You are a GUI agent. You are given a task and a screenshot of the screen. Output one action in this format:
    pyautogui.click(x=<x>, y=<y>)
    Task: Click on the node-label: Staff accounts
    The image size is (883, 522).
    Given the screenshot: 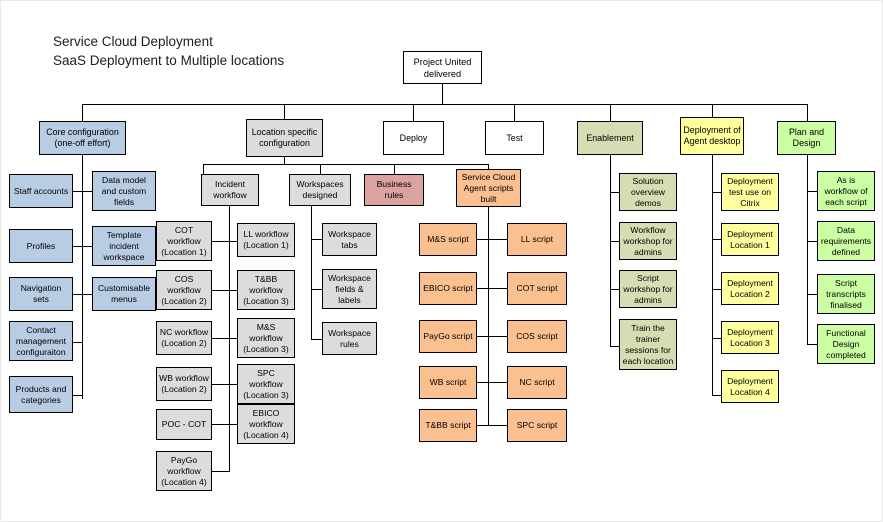 What is the action you would take?
    pyautogui.click(x=41, y=190)
    